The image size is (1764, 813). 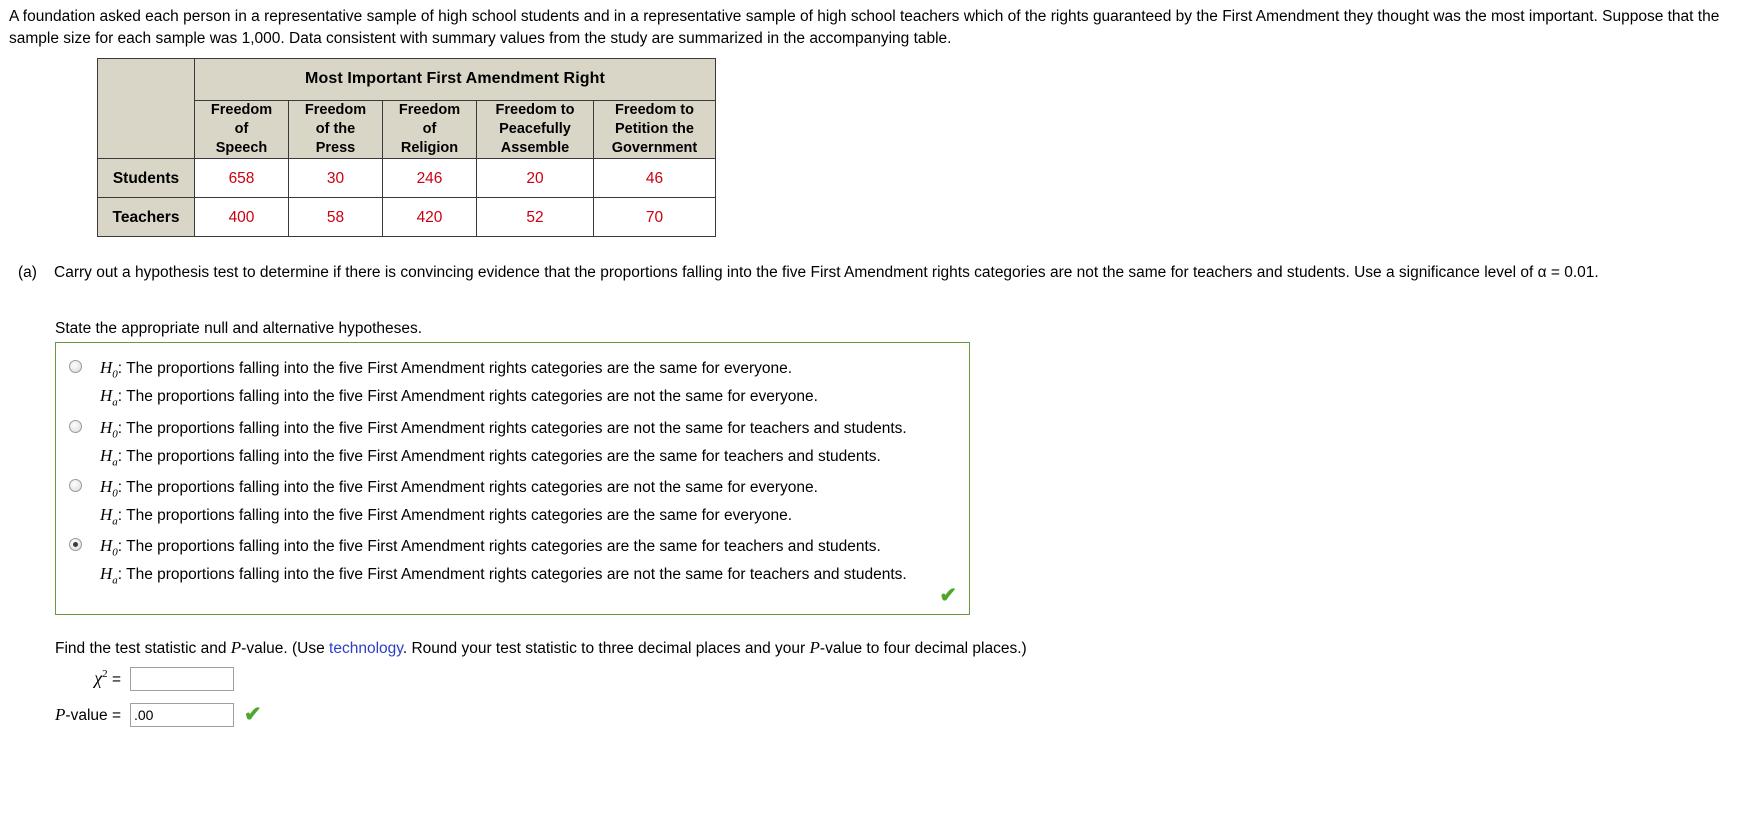 I want to click on chi-square-row: χ2 =, so click(x=140, y=678).